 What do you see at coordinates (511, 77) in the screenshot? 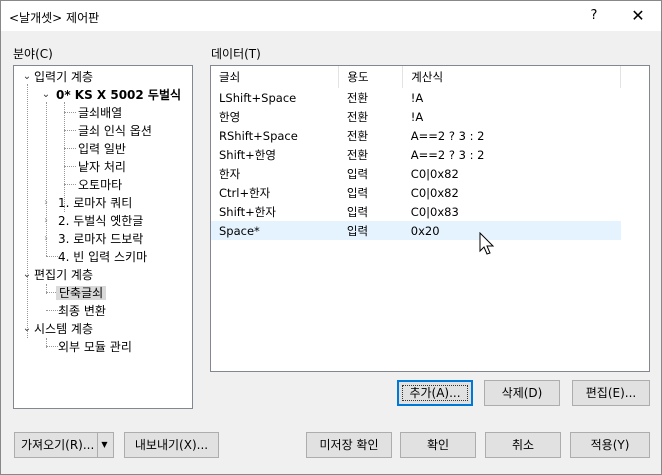
I see `column-header-formula: 계산식` at bounding box center [511, 77].